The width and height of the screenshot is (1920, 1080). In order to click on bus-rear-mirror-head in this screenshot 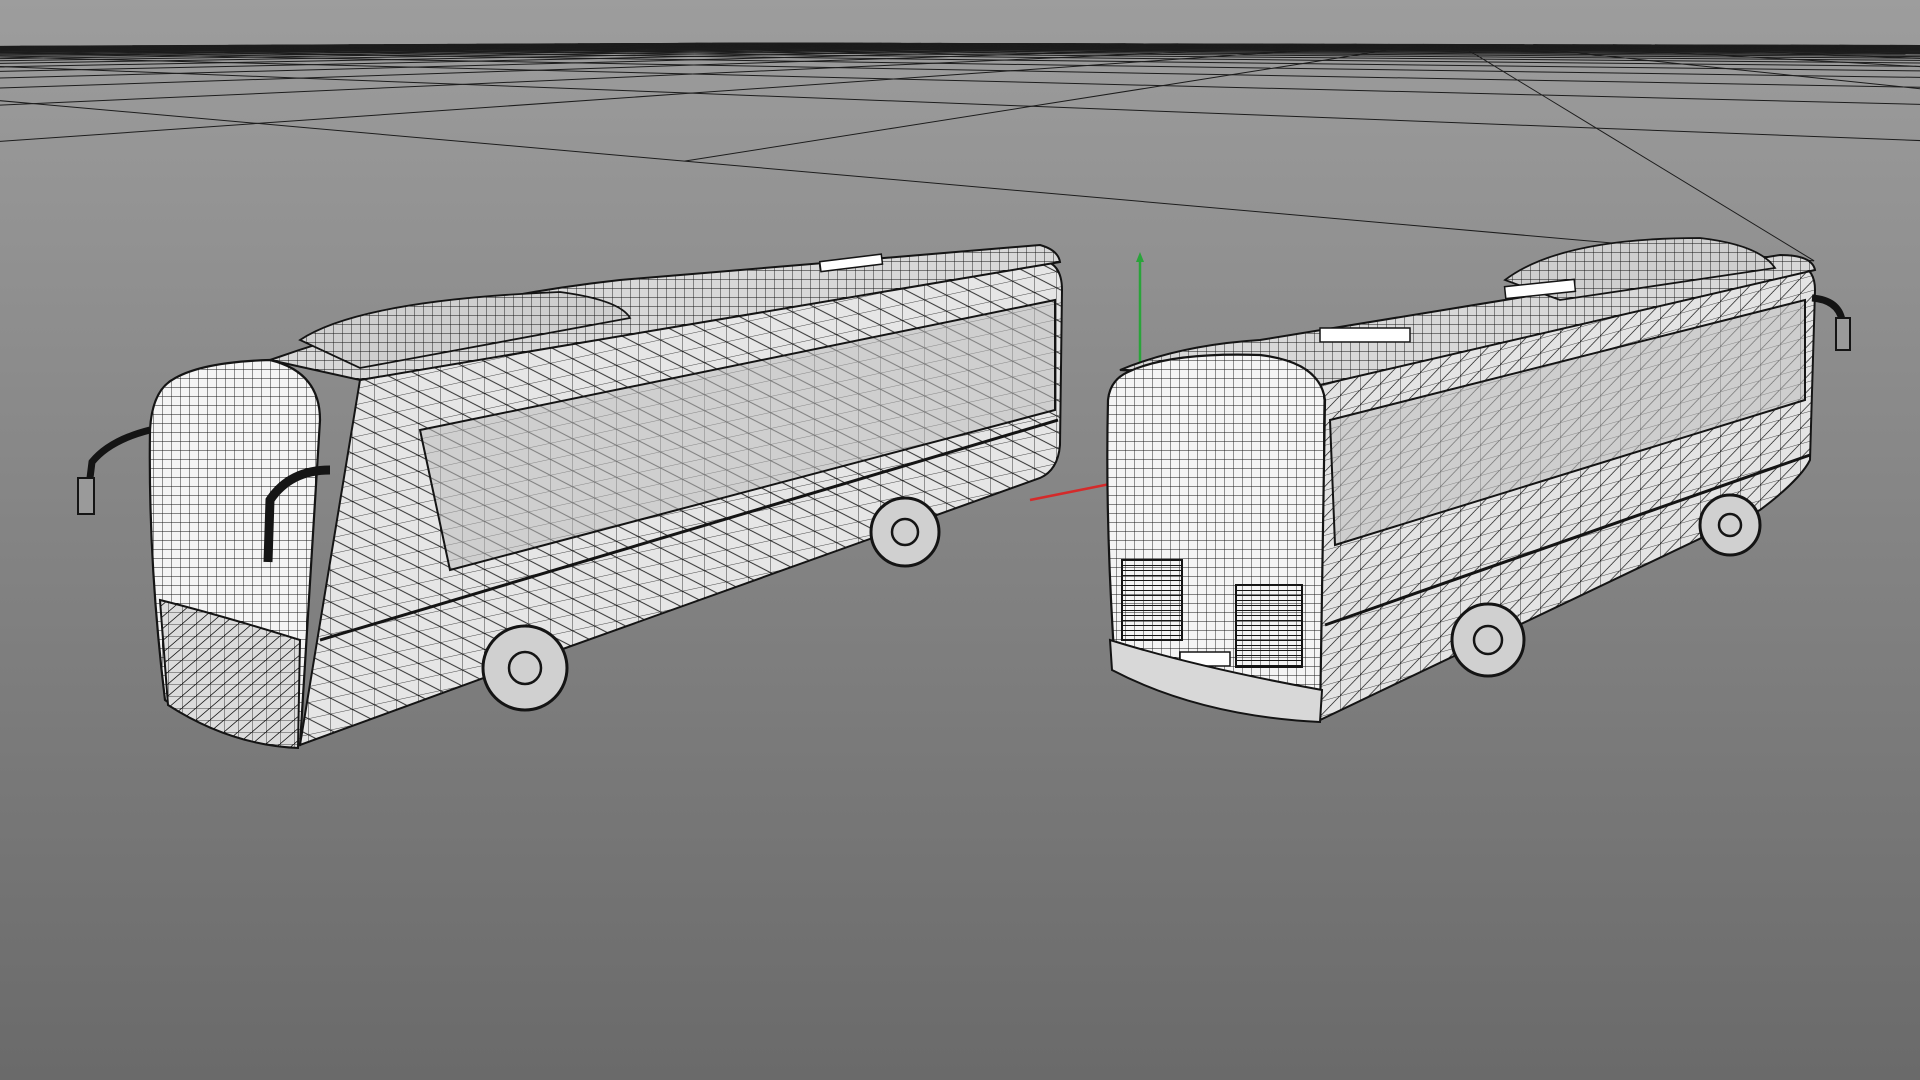, I will do `click(1843, 334)`.